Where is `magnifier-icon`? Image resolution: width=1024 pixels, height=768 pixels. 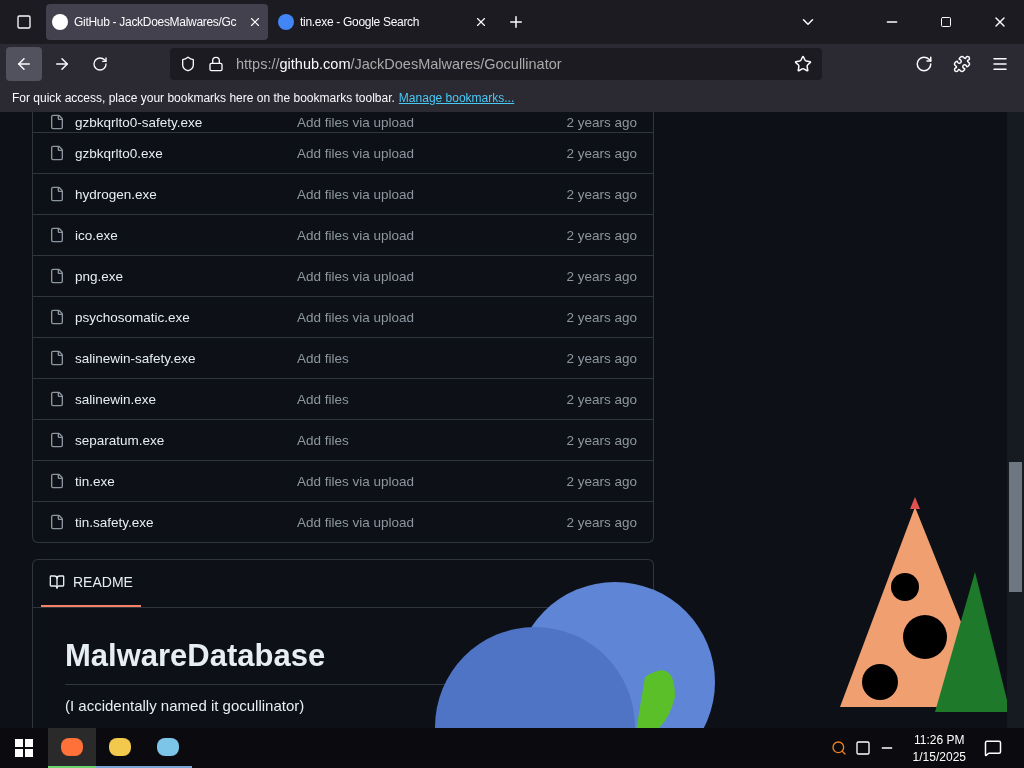
magnifier-icon is located at coordinates (838, 748).